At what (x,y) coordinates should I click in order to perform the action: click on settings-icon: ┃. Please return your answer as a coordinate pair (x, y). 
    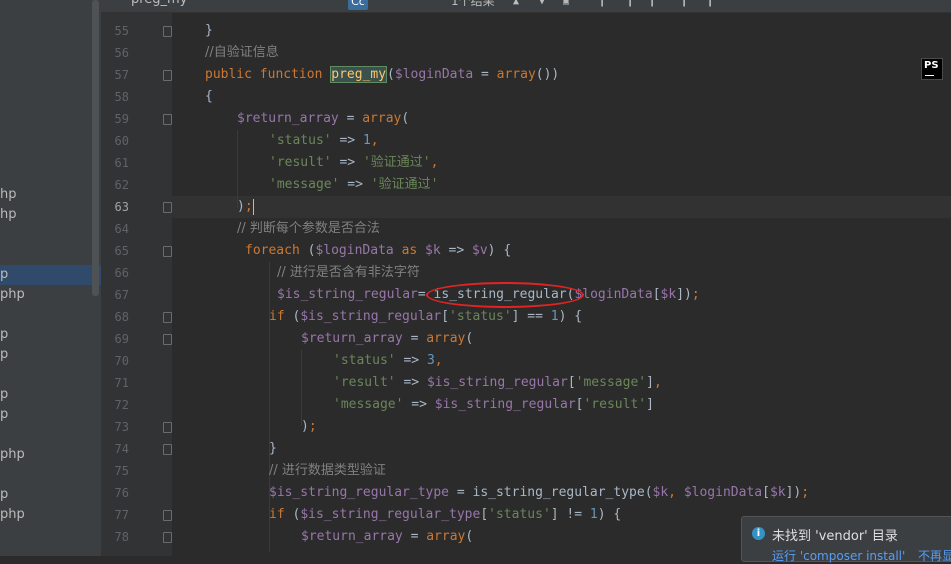
    Looking at the image, I should click on (684, 3).